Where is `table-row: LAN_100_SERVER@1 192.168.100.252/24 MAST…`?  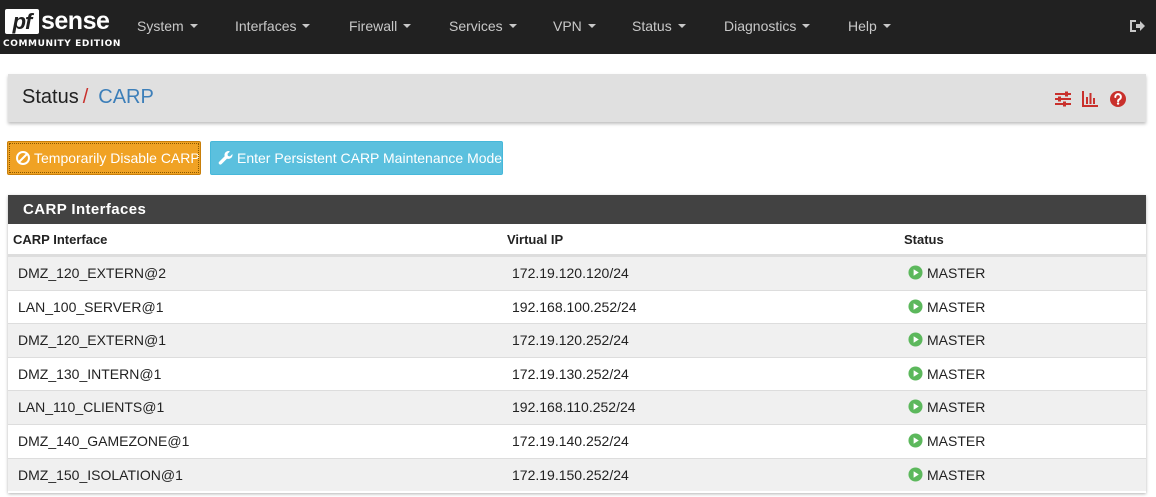
table-row: LAN_100_SERVER@1 192.168.100.252/24 MAST… is located at coordinates (577, 306).